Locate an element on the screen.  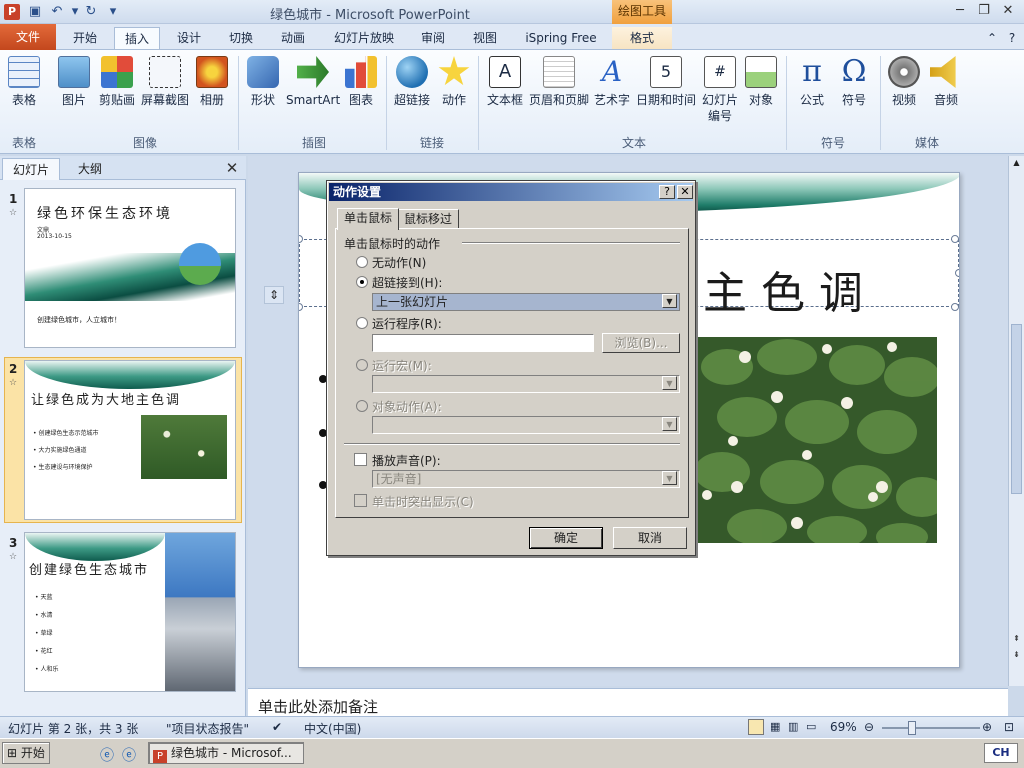
clipart-button: 剪贴画 is located at coordinates (117, 82).